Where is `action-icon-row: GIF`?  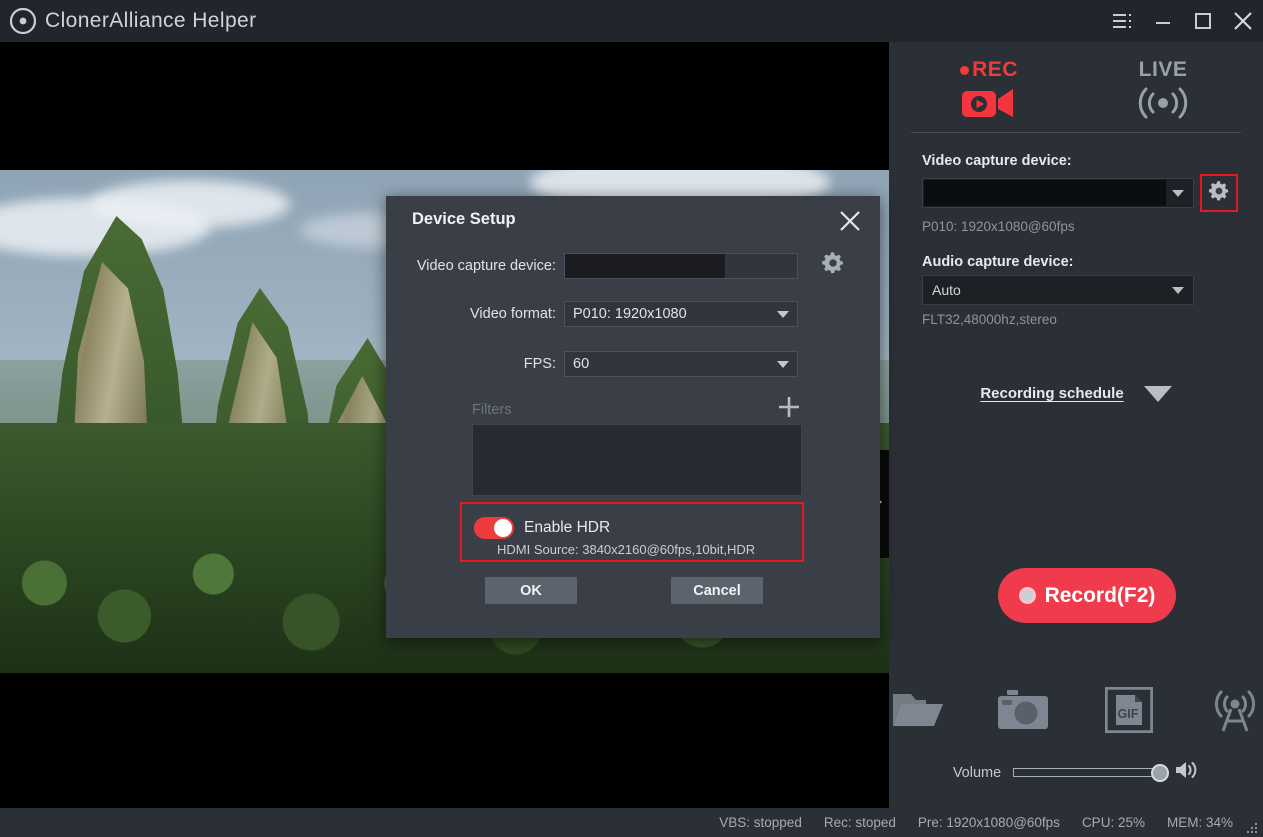
action-icon-row: GIF is located at coordinates (1076, 710).